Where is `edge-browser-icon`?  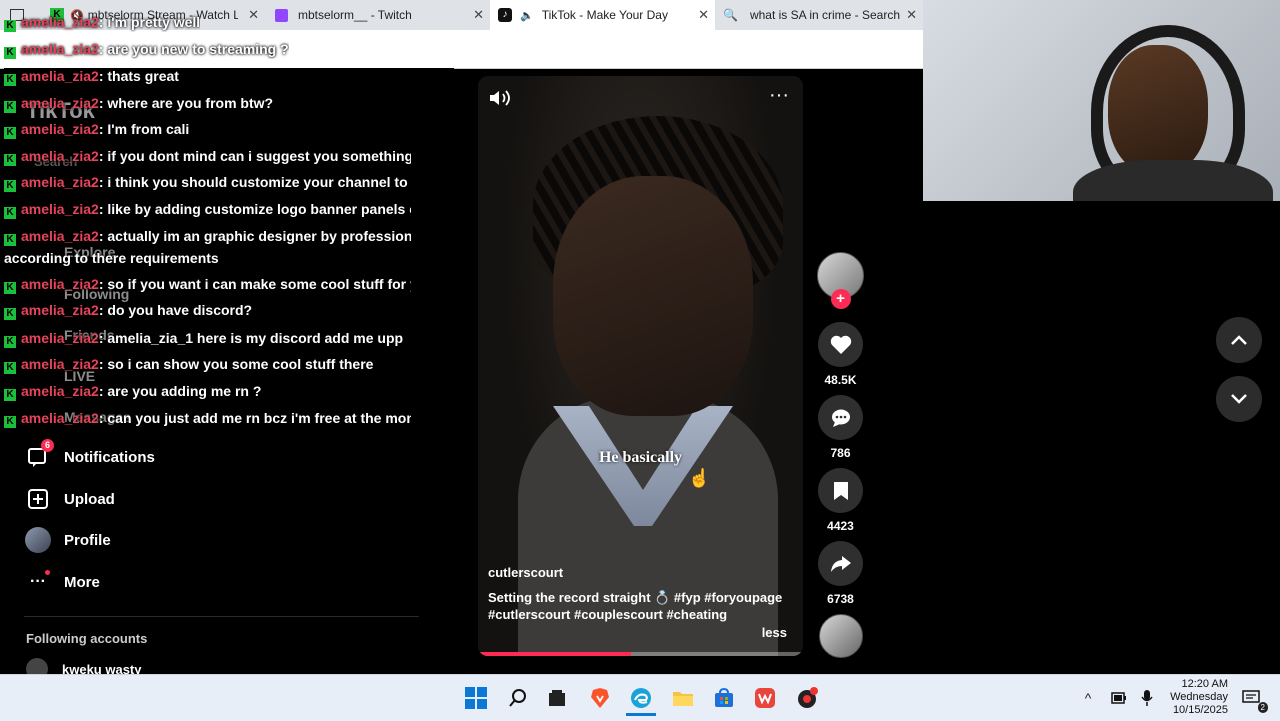
edge-browser-icon is located at coordinates (641, 699).